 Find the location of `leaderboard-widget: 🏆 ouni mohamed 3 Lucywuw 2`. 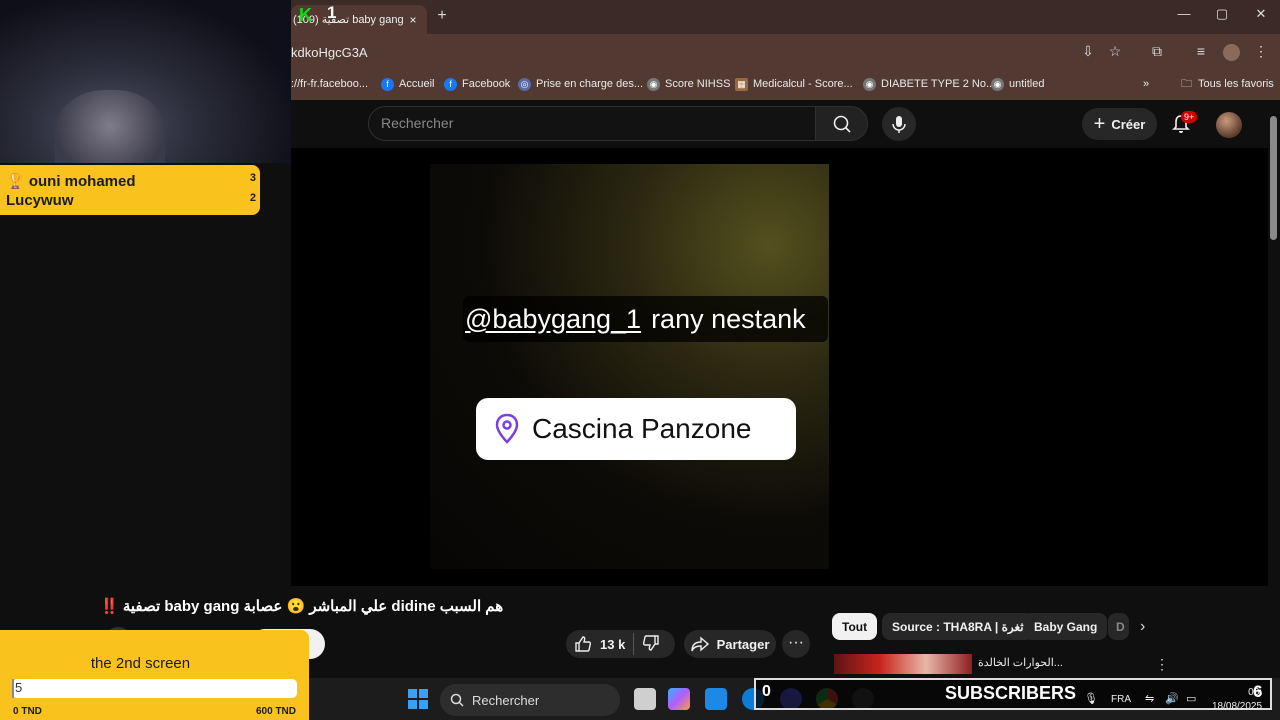

leaderboard-widget: 🏆 ouni mohamed 3 Lucywuw 2 is located at coordinates (130, 190).